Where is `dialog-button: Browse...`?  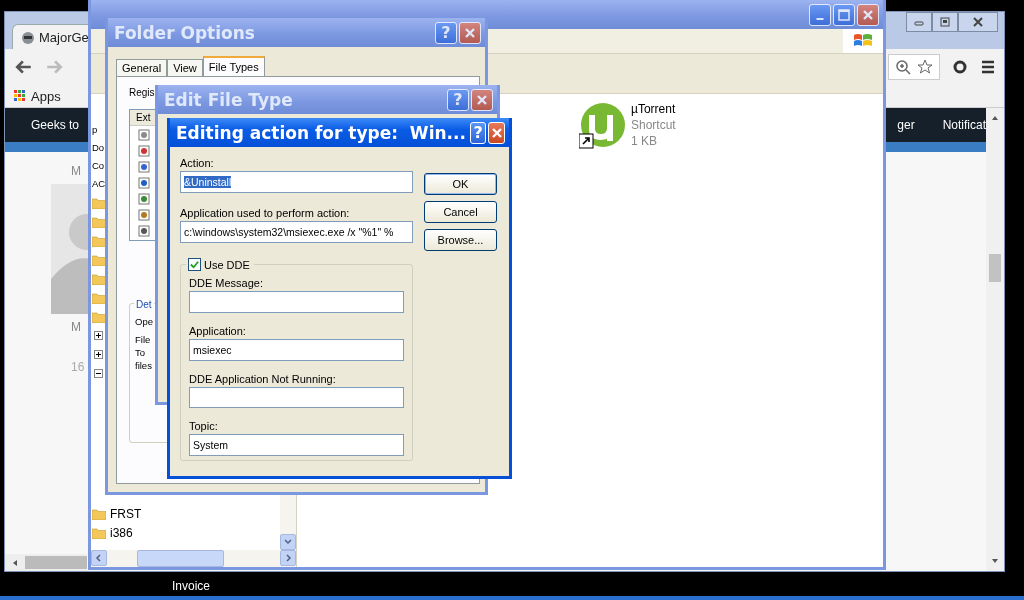 dialog-button: Browse... is located at coordinates (460, 240).